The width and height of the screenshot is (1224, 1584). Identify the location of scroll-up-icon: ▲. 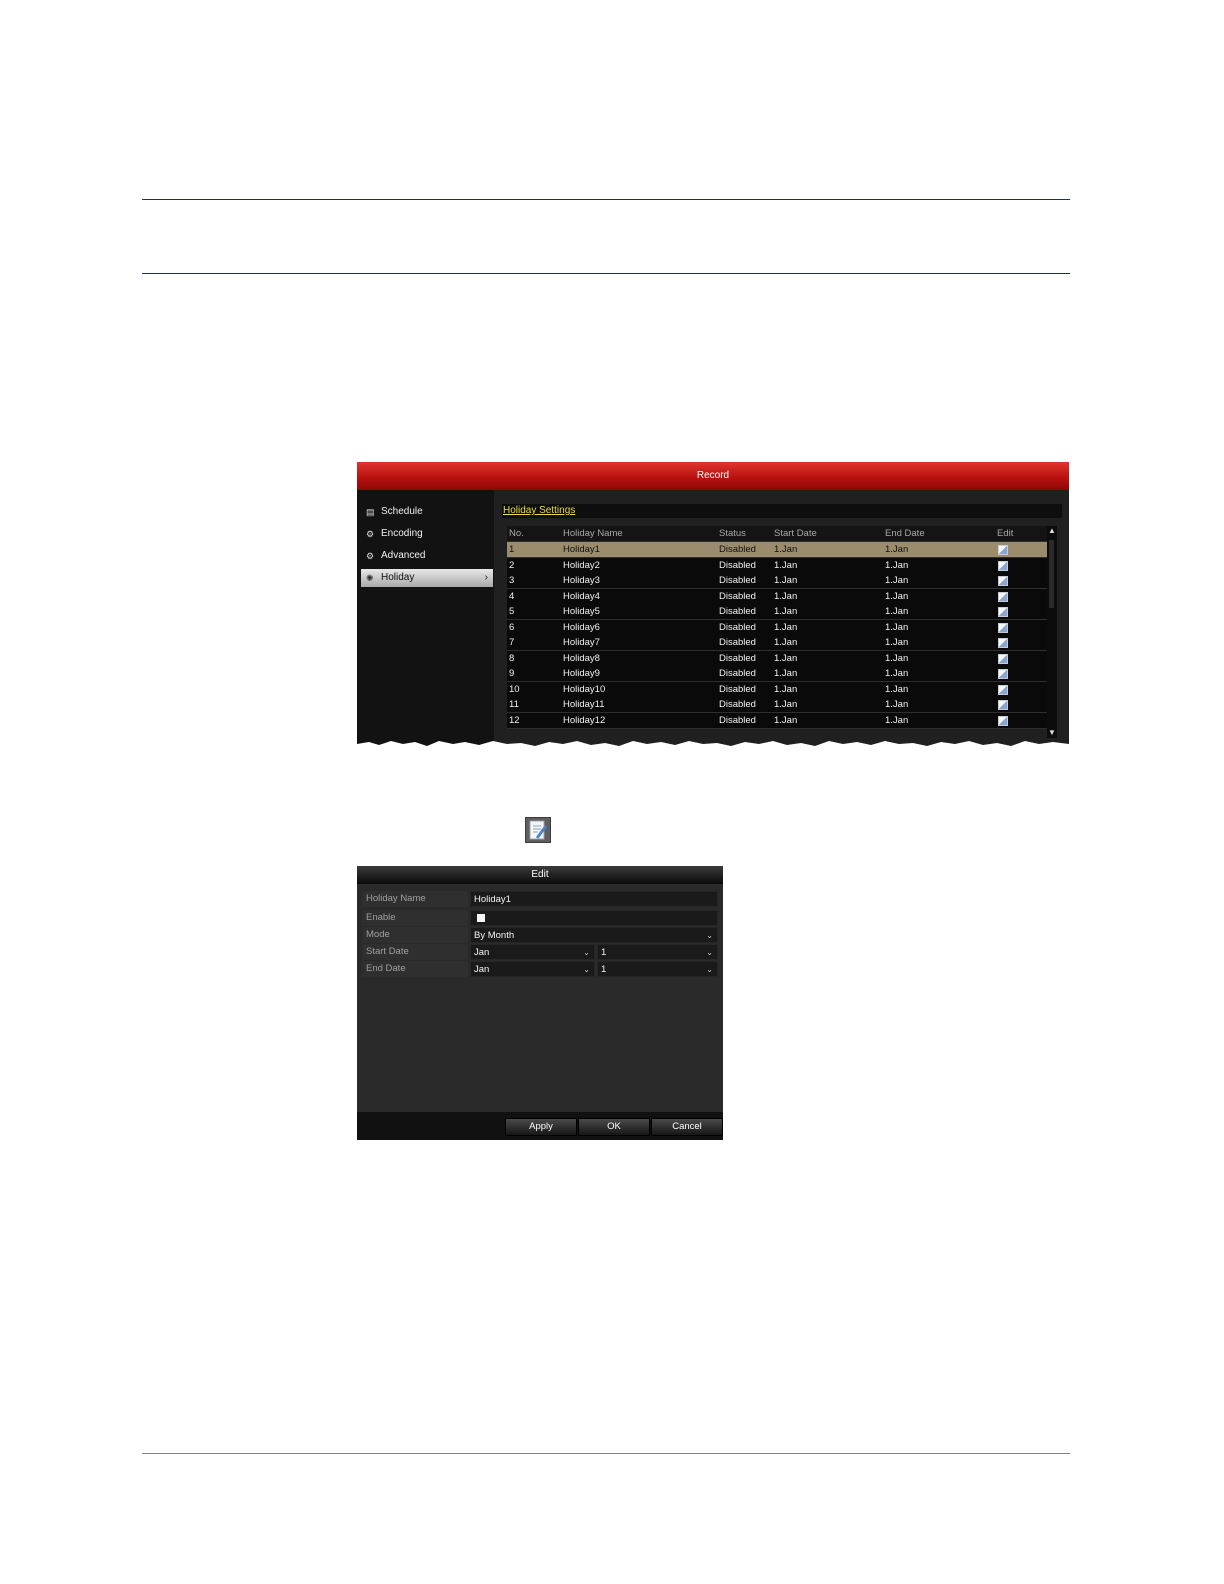
(1052, 531).